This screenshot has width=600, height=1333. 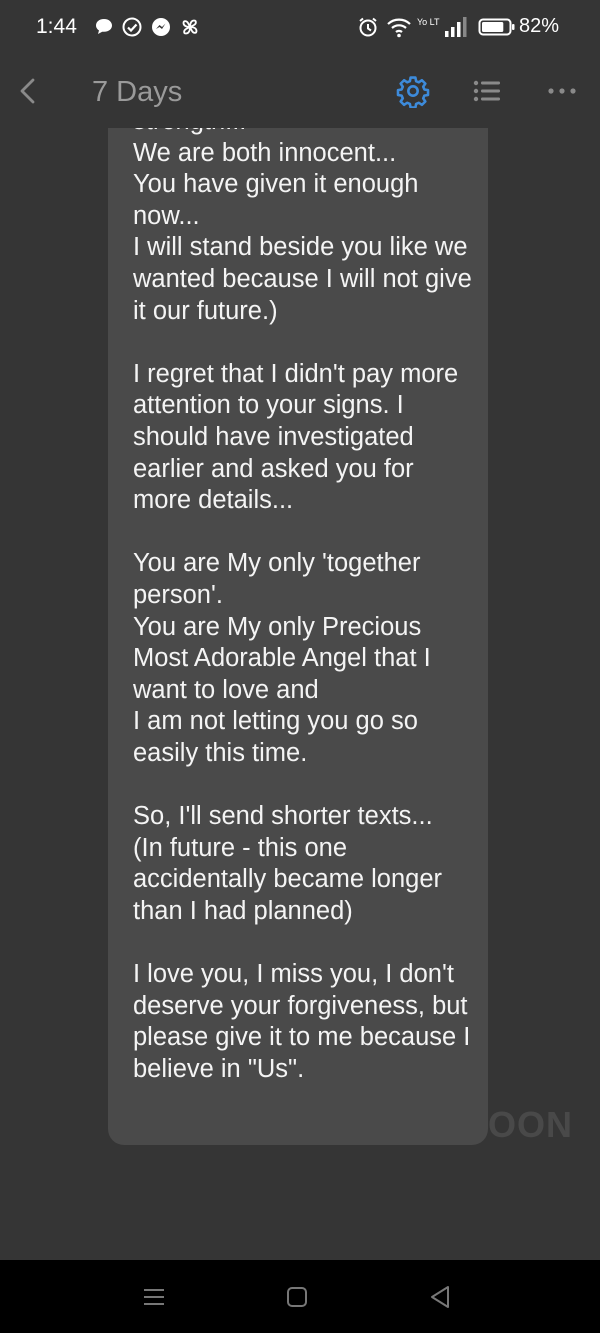 I want to click on page-title: 7 Days, so click(x=137, y=92).